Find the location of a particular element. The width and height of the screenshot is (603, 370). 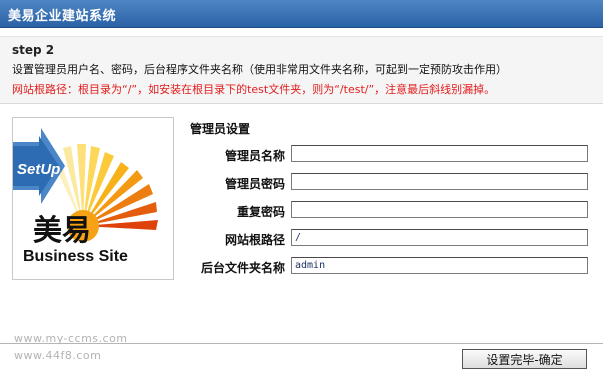

admin-folder-input is located at coordinates (439, 265).